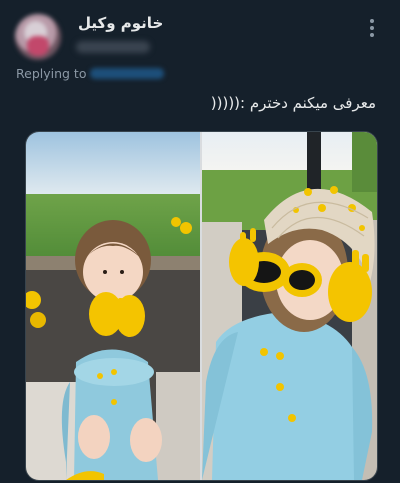  What do you see at coordinates (127, 73) in the screenshot?
I see `replying-to-handle-redacted` at bounding box center [127, 73].